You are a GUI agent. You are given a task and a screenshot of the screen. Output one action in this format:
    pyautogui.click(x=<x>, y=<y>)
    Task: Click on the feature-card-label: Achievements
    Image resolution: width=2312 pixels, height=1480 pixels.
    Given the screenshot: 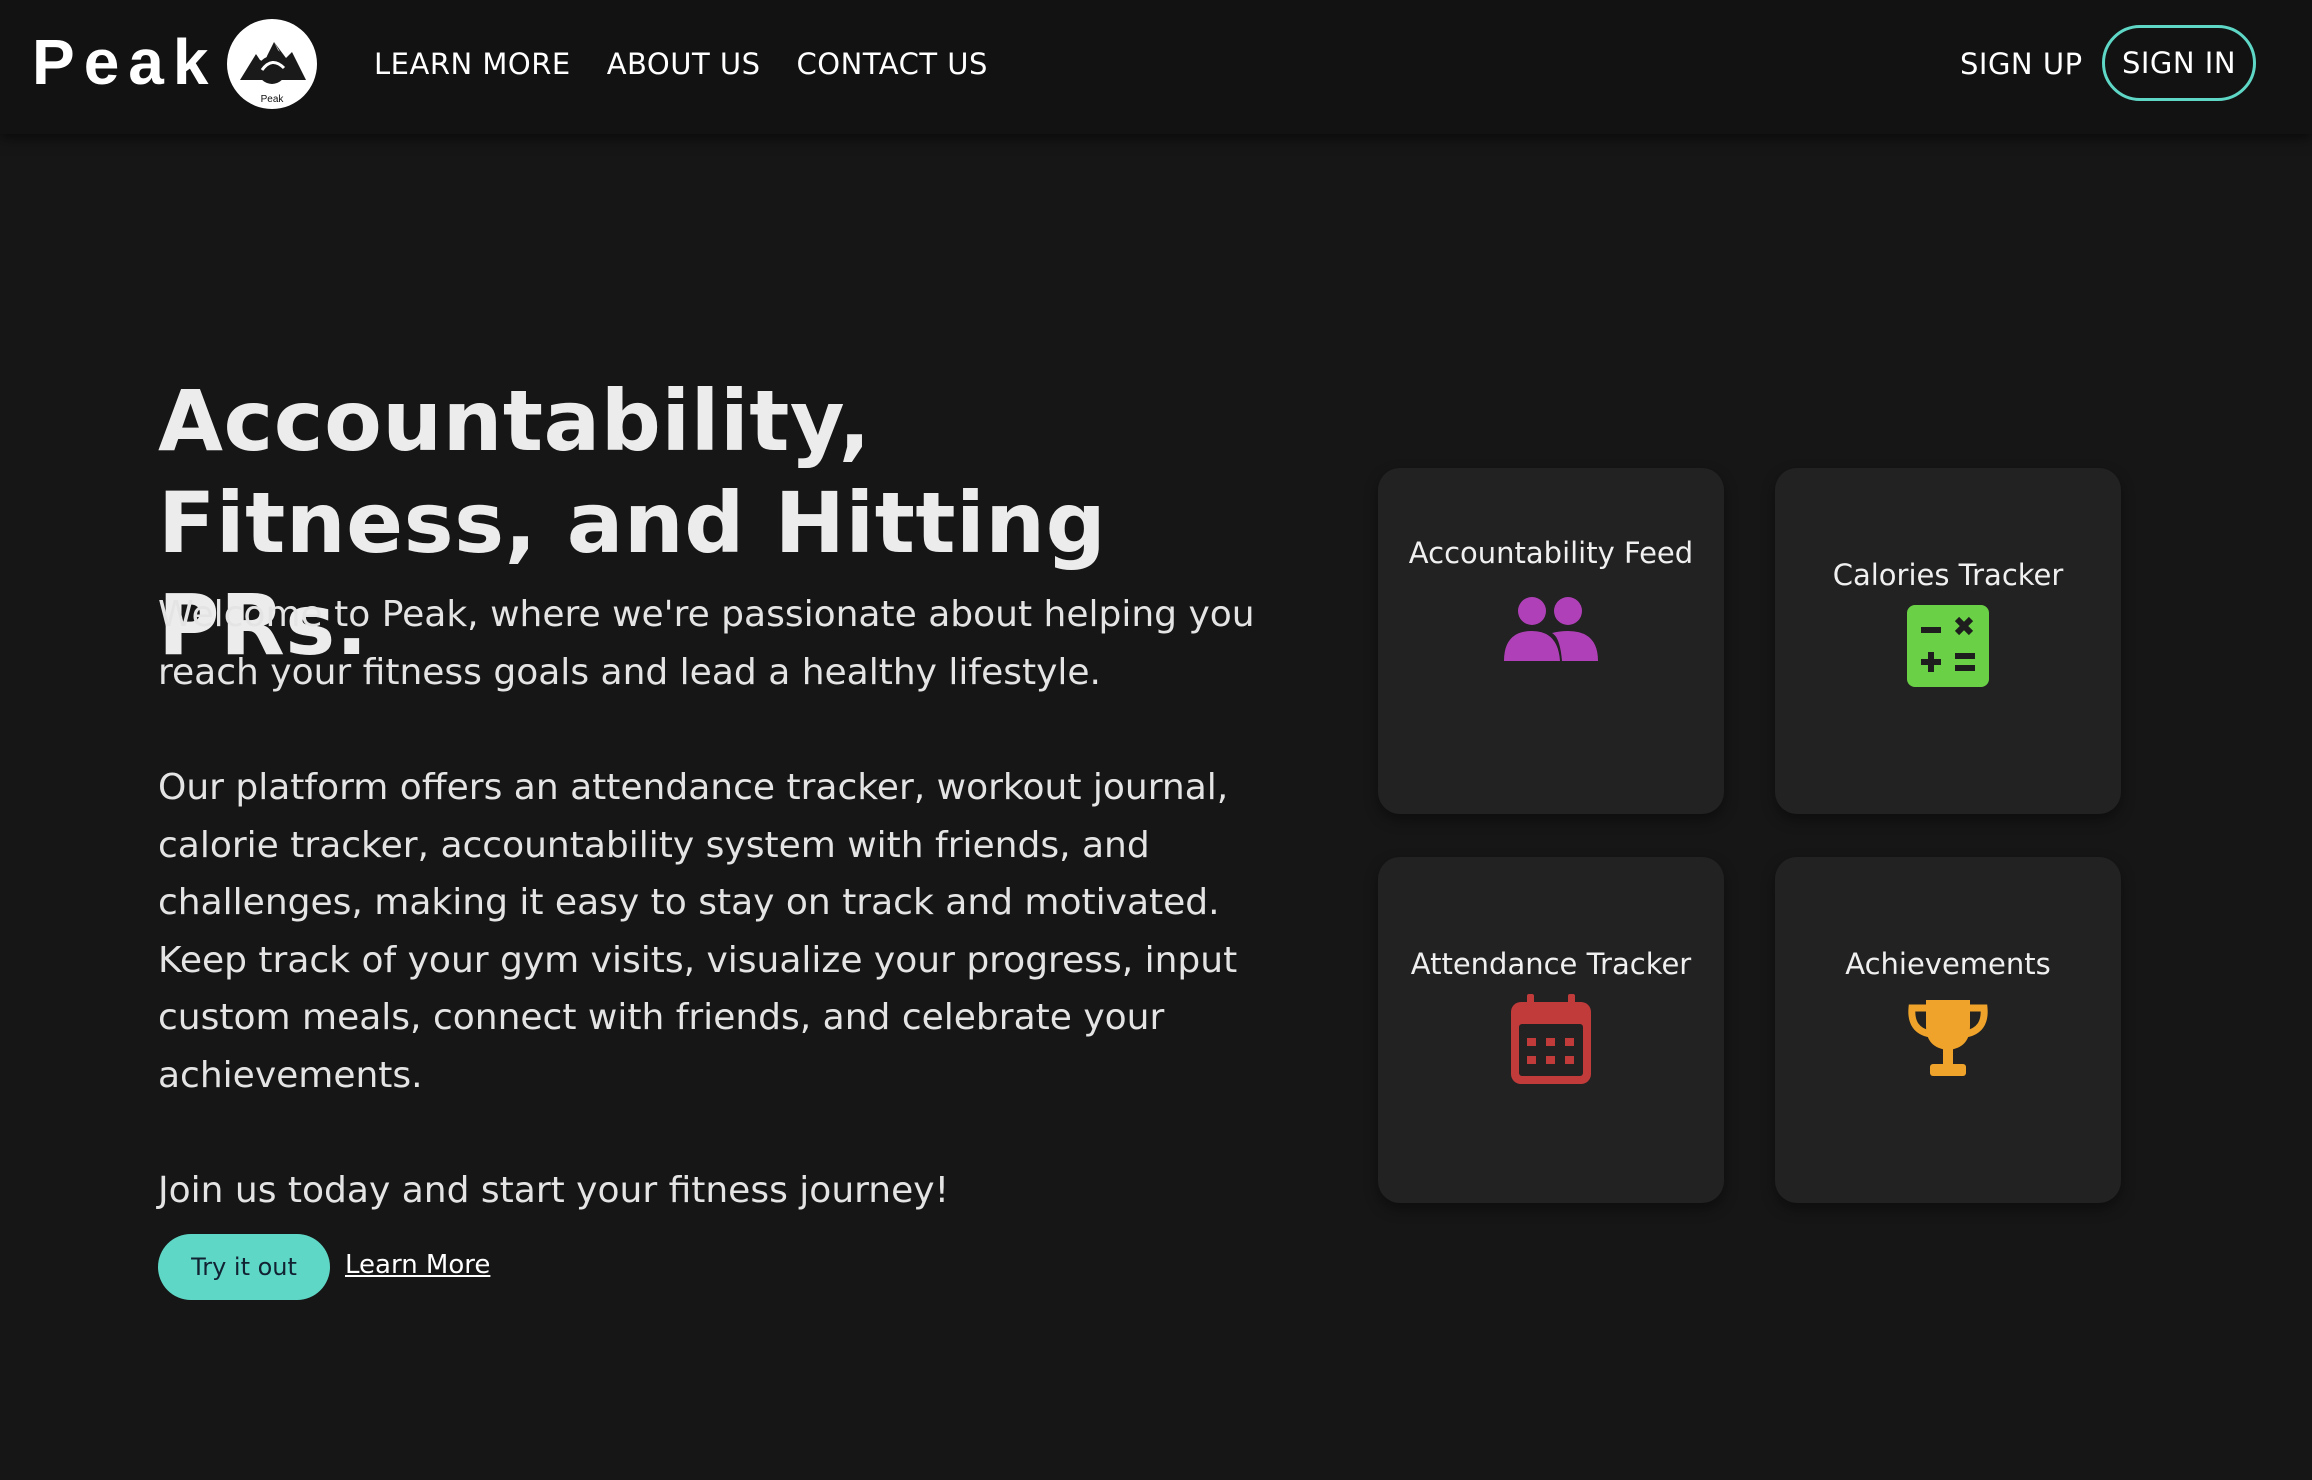 What is the action you would take?
    pyautogui.click(x=1948, y=964)
    